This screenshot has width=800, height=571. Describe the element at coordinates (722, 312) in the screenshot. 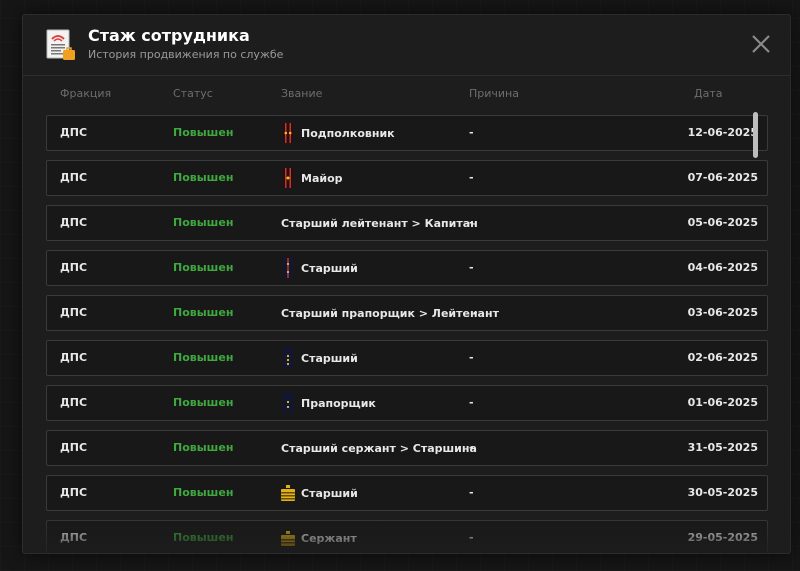

I see `date-cell: 03-06-2025` at that location.